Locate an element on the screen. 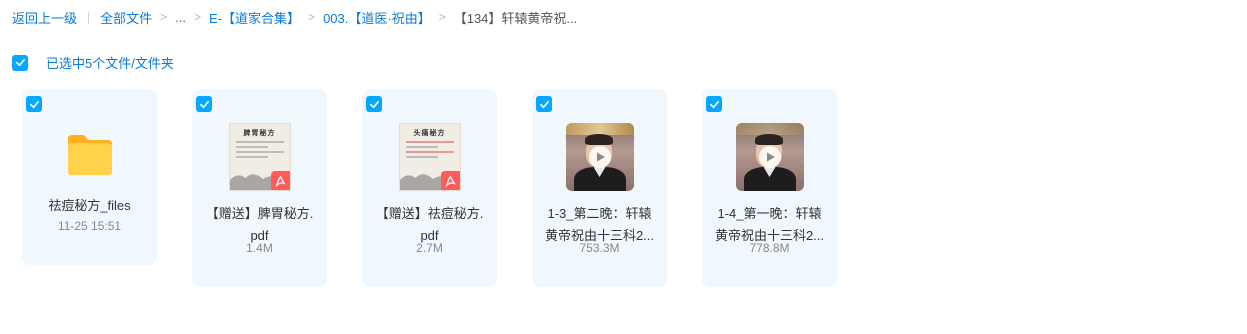  selection-bar: 已选中5个文件/文件夹 is located at coordinates (93, 62).